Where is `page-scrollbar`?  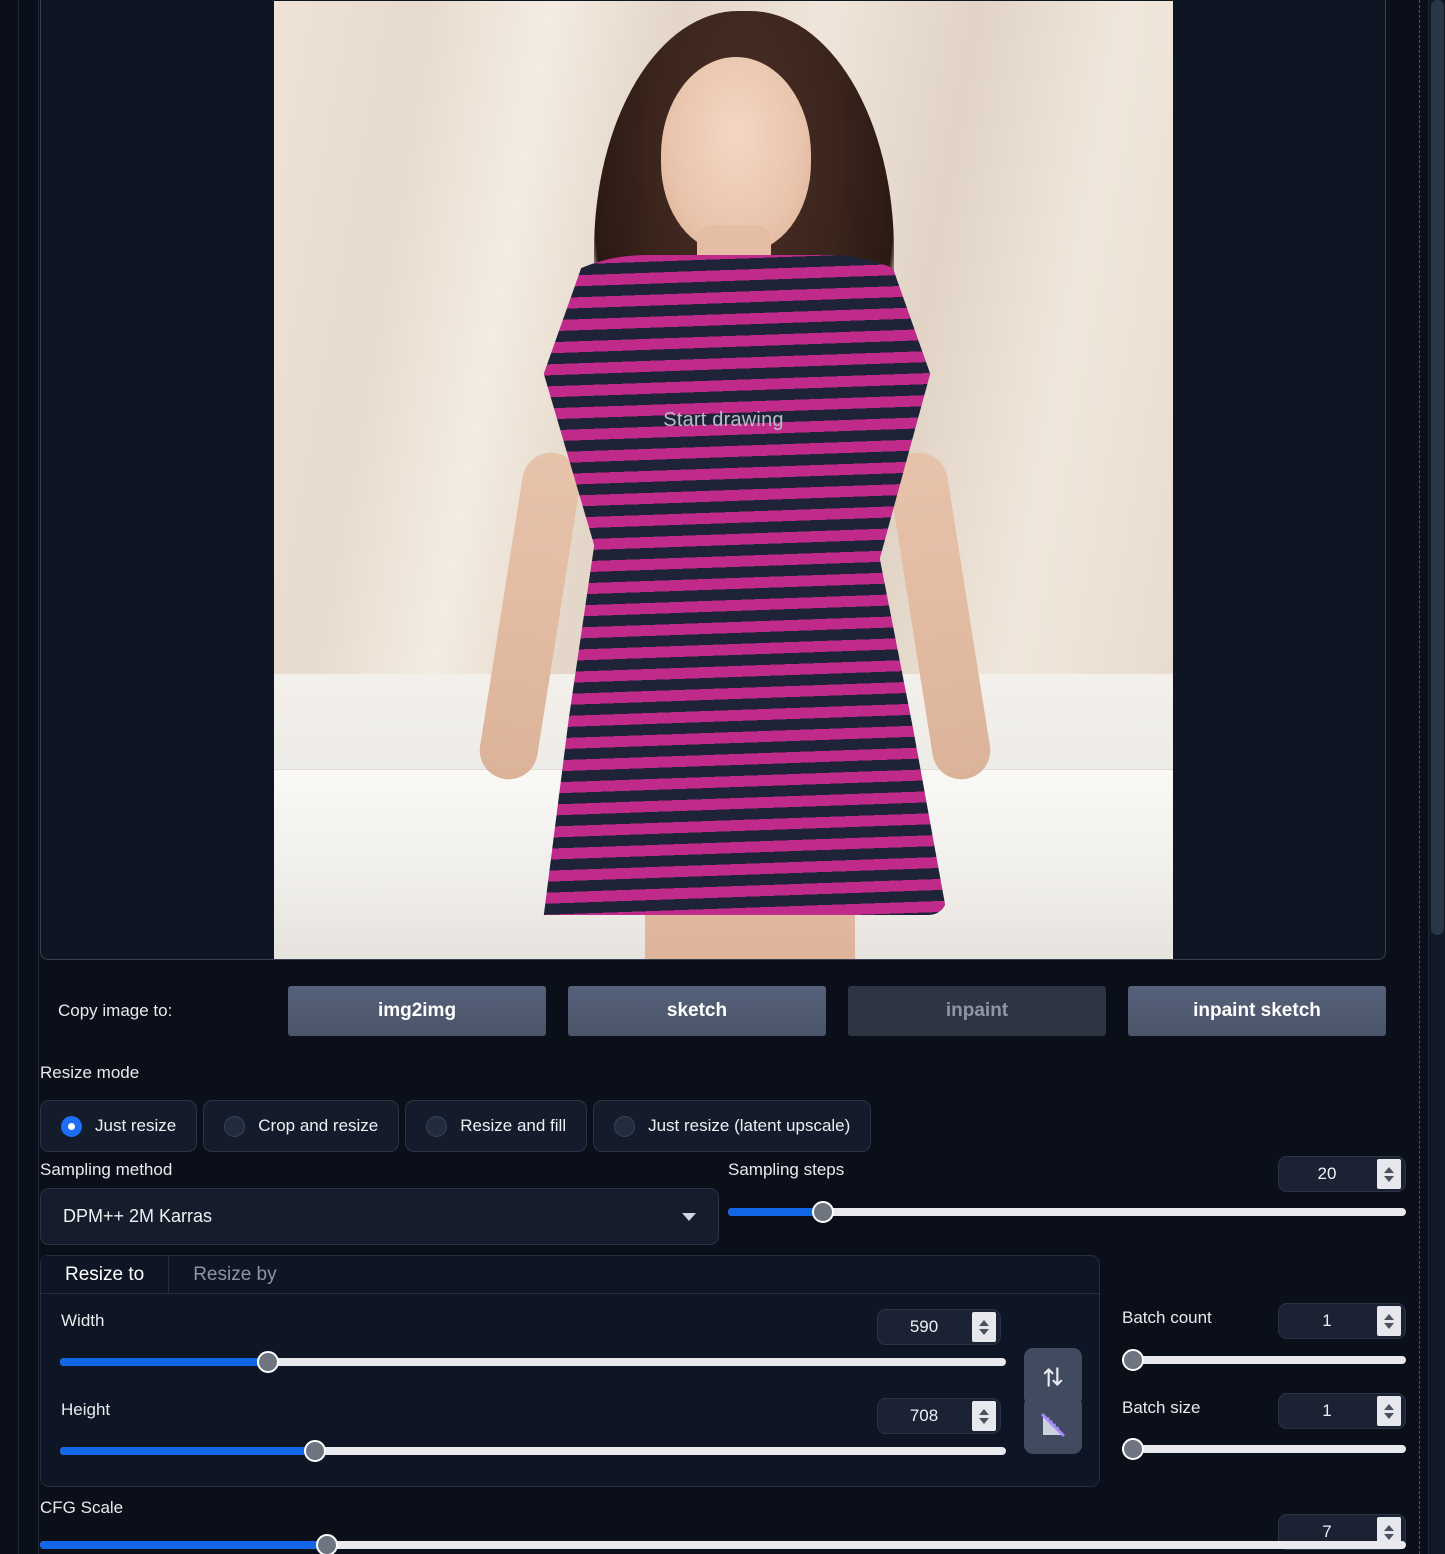
page-scrollbar is located at coordinates (1436, 777).